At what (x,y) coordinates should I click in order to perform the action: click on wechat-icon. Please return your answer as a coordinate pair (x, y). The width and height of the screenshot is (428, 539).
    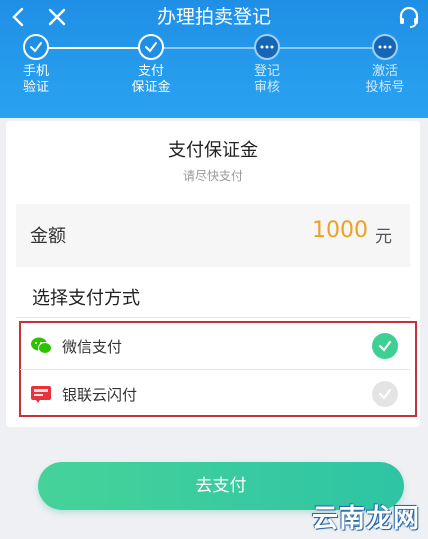
    Looking at the image, I should click on (41, 346).